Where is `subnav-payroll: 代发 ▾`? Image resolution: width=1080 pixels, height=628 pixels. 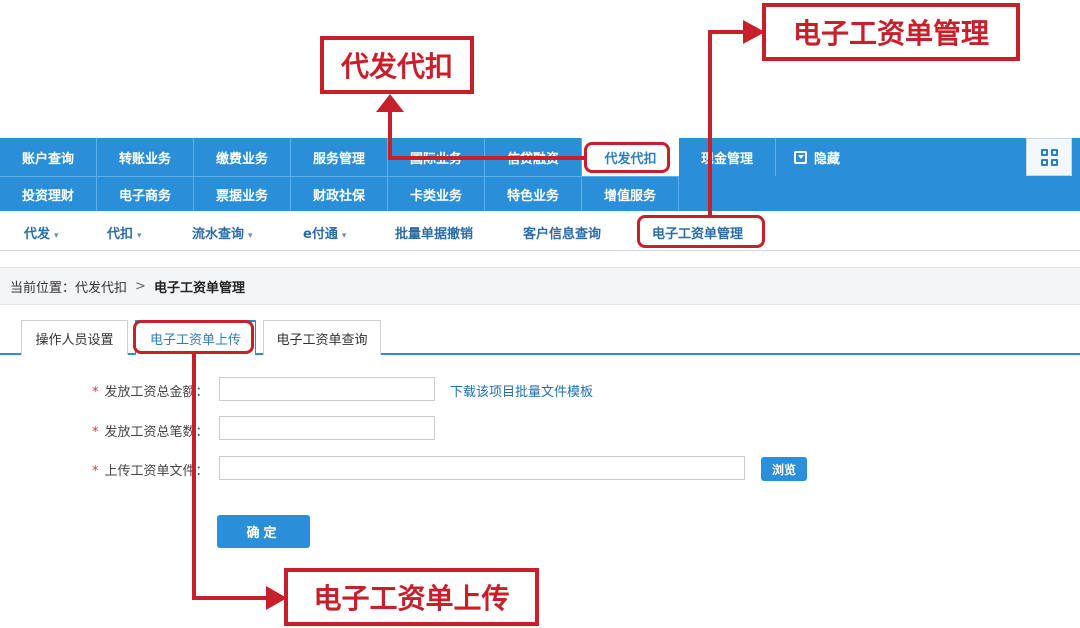
subnav-payroll: 代发 ▾ is located at coordinates (41, 232).